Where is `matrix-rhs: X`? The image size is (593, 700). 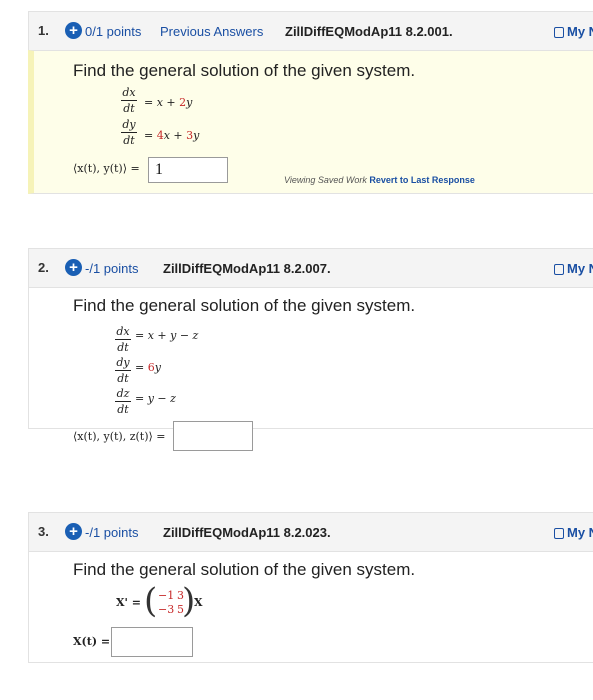 matrix-rhs: X is located at coordinates (198, 602).